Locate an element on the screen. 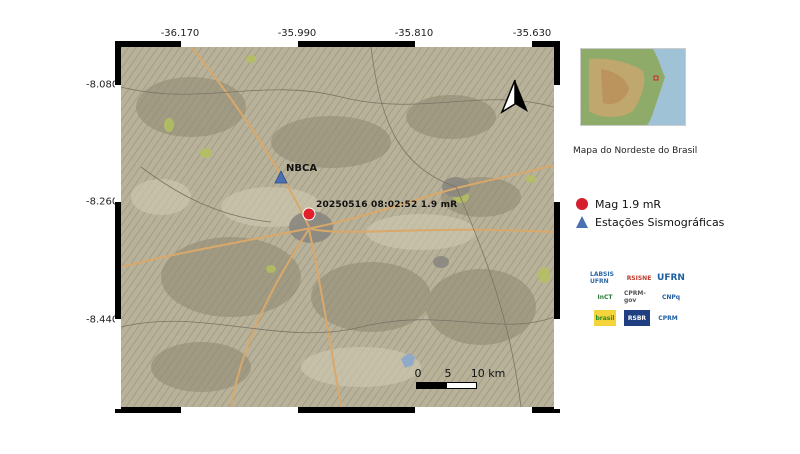 The height and width of the screenshot is (454, 800). logo-inct: InCT is located at coordinates (605, 297).